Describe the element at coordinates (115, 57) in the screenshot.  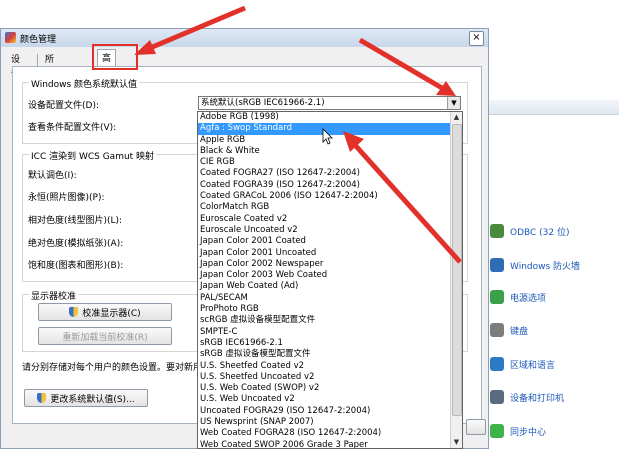
I see `tab-highlight-box` at that location.